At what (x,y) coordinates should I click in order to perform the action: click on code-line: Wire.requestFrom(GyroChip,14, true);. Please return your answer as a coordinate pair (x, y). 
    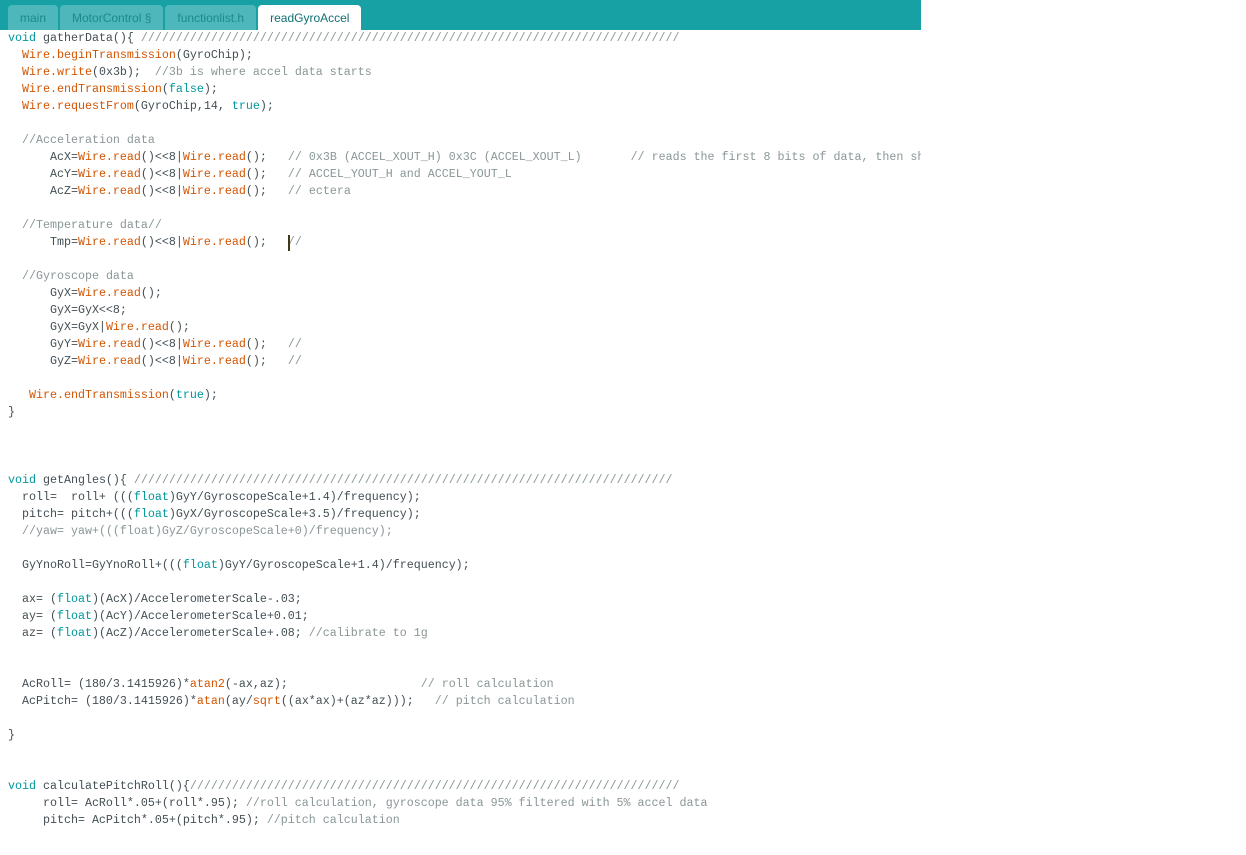
    Looking at the image, I should click on (464, 106).